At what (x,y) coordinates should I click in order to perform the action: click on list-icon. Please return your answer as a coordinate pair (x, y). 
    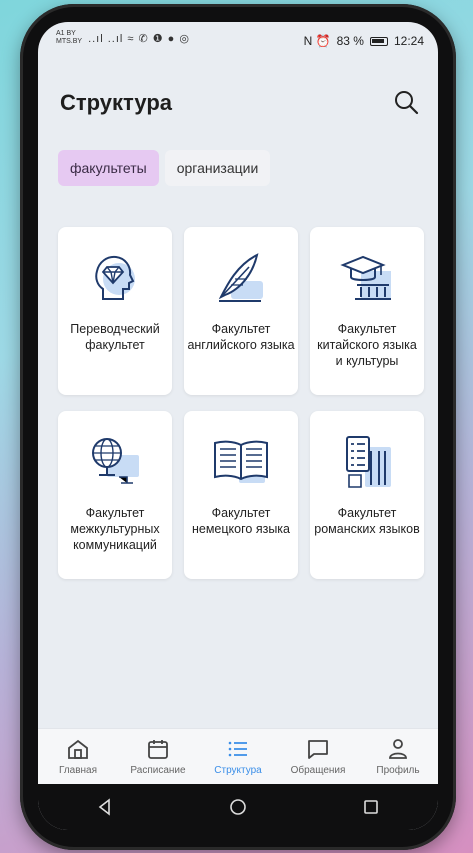
    Looking at the image, I should click on (237, 749).